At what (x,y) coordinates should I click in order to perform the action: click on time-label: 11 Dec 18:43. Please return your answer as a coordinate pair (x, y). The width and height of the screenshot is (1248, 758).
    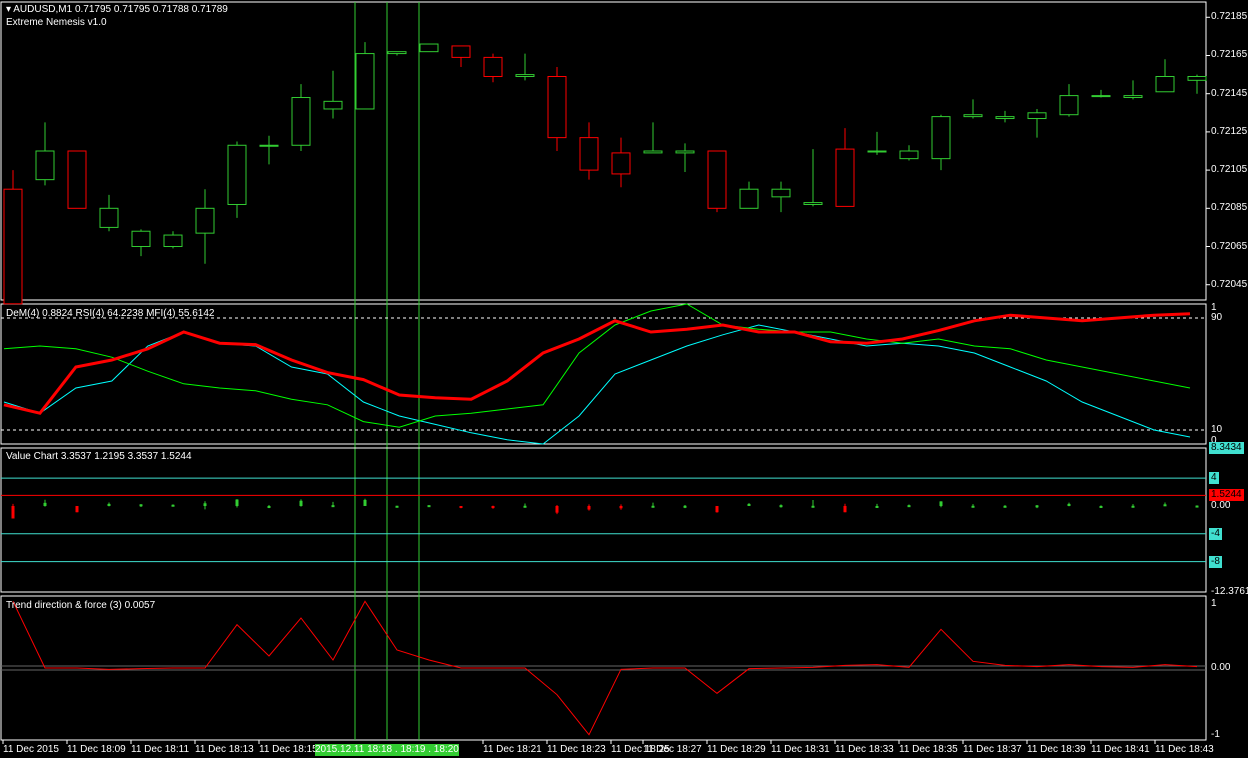
    Looking at the image, I should click on (1184, 749).